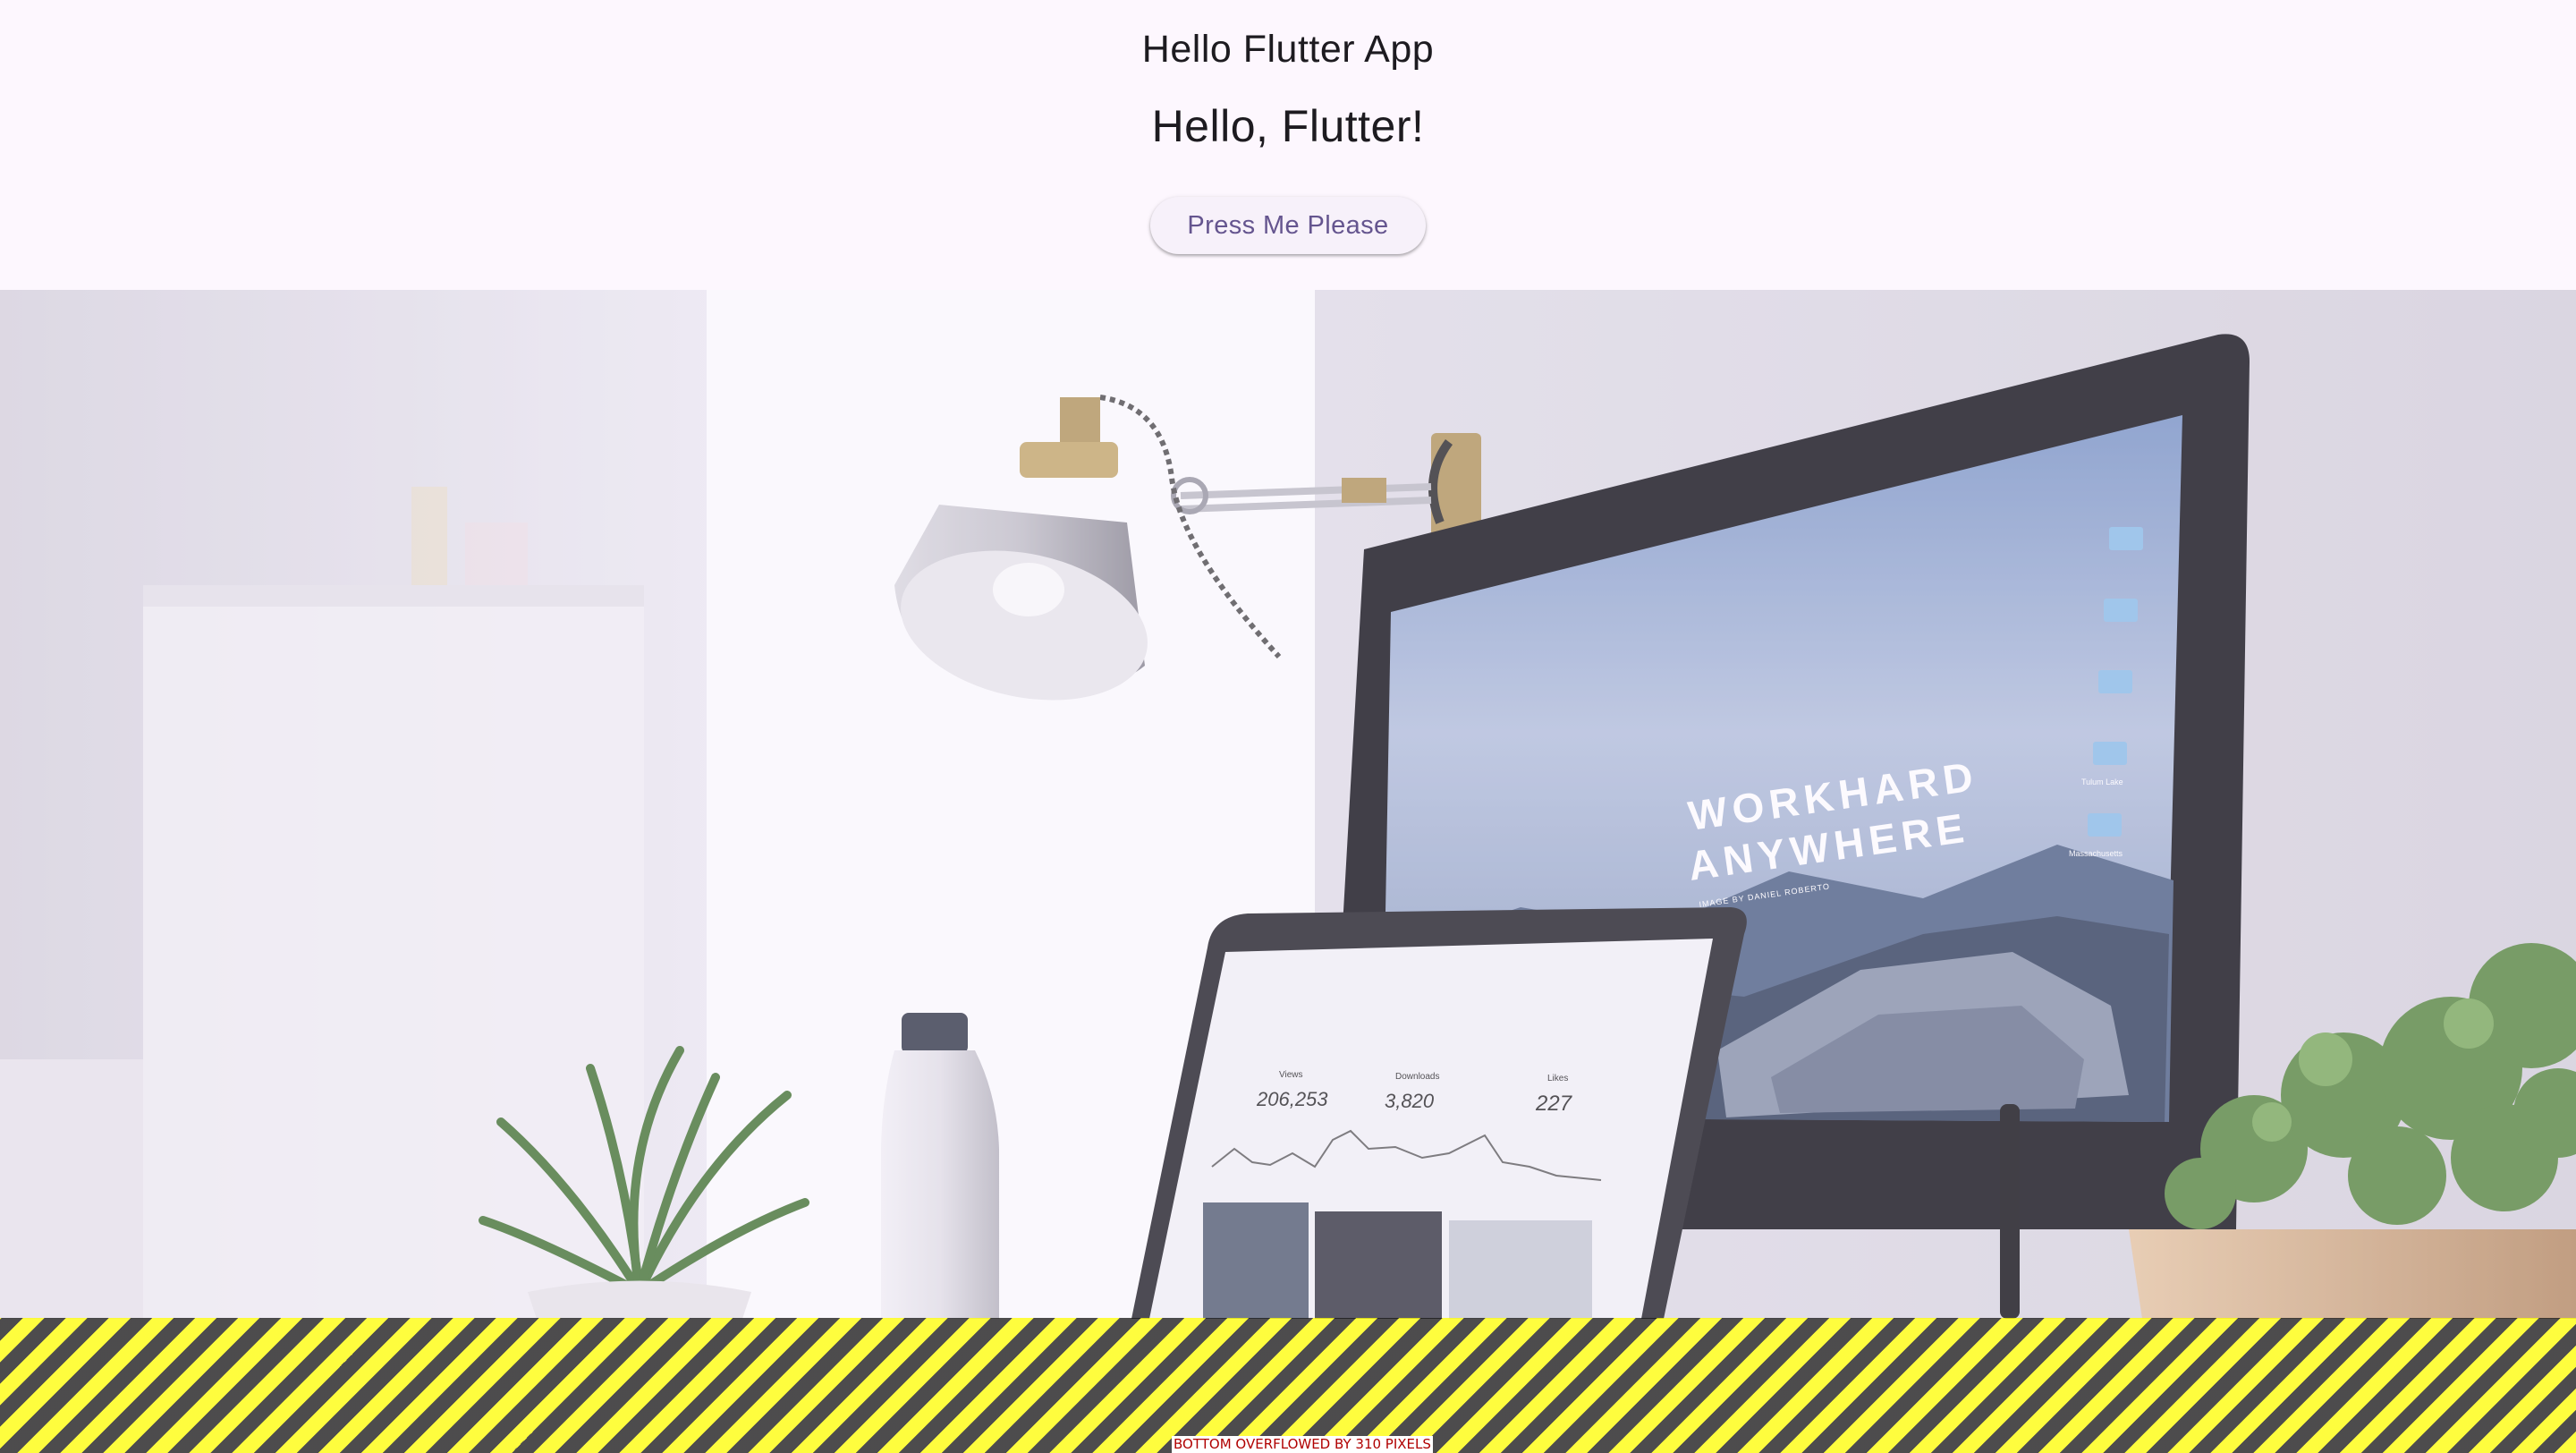 The width and height of the screenshot is (2576, 1453). Describe the element at coordinates (1288, 1385) in the screenshot. I see `overflow-warning-stripes` at that location.